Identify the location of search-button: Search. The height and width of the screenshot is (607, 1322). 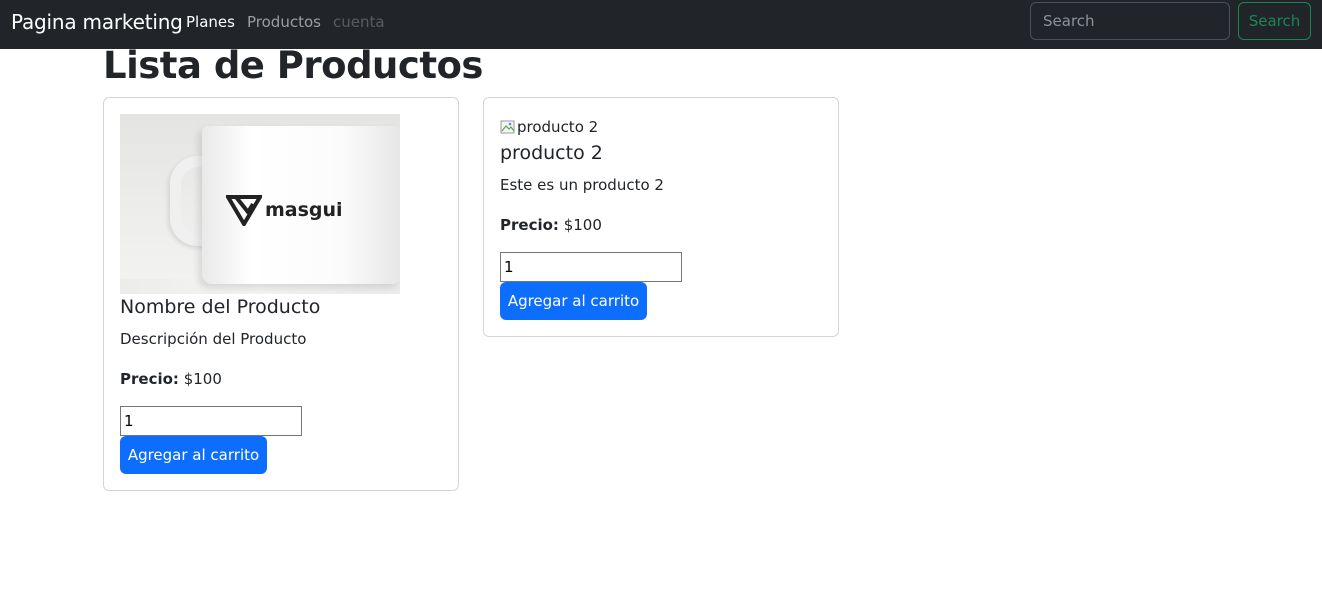
(1274, 21).